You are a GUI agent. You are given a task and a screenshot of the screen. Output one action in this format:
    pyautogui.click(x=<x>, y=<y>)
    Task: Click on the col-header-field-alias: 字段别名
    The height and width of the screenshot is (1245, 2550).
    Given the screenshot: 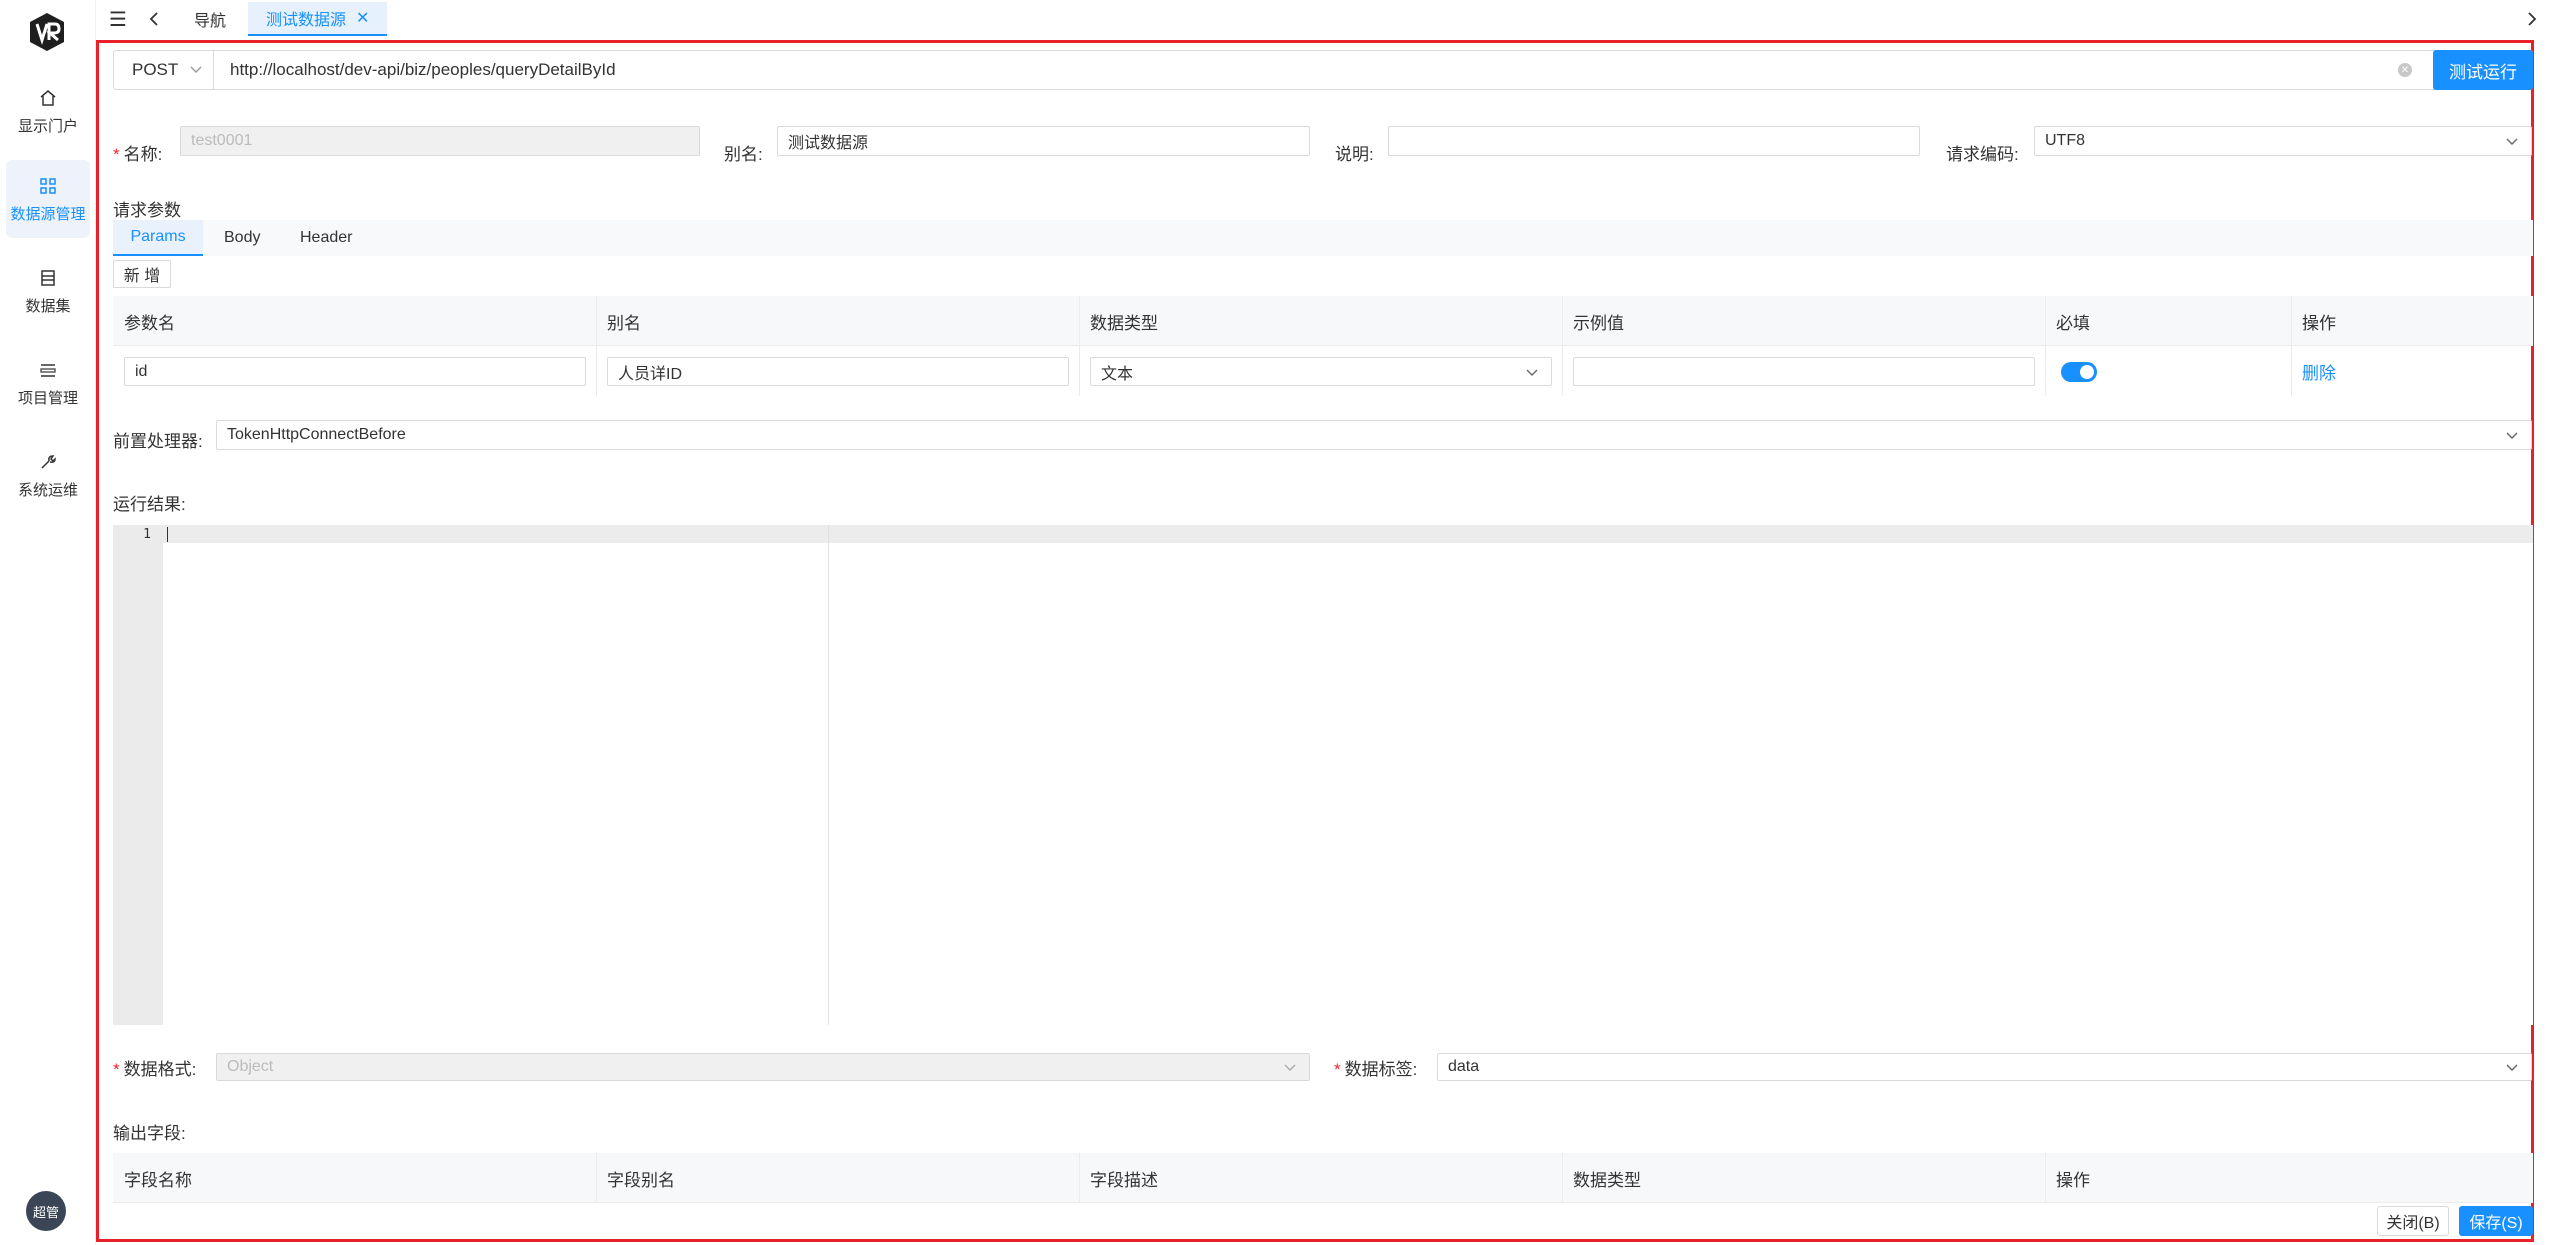 What is the action you would take?
    pyautogui.click(x=641, y=1180)
    